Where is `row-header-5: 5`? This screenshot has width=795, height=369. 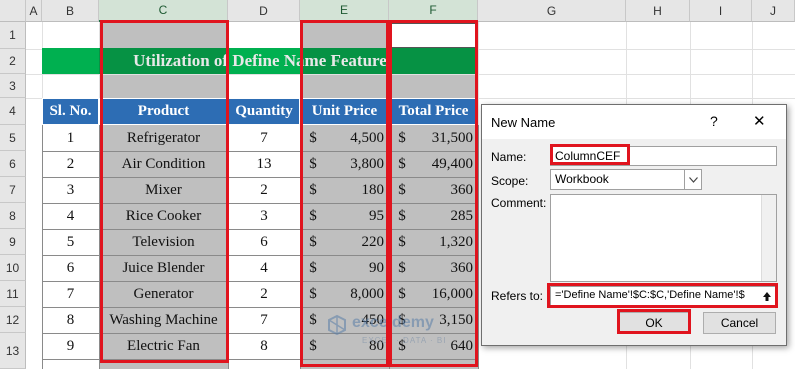 row-header-5: 5 is located at coordinates (13, 138).